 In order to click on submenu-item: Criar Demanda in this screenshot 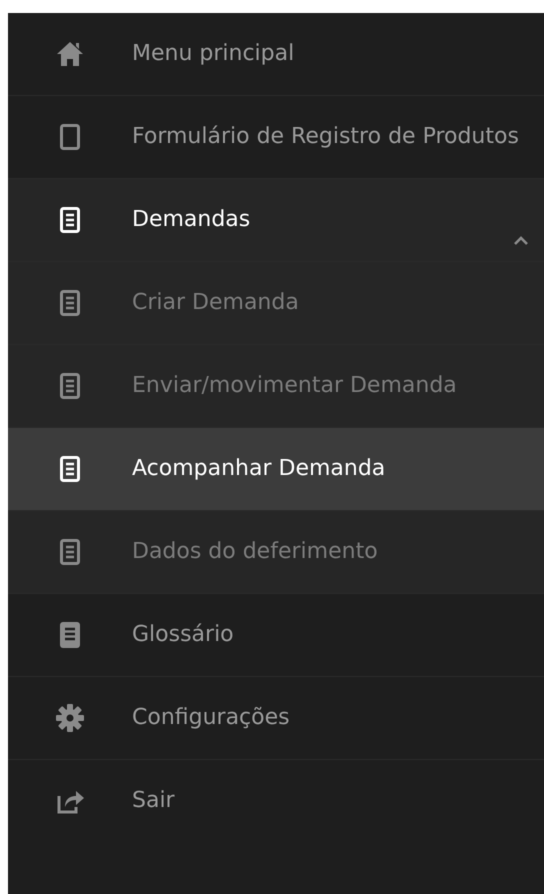, I will do `click(276, 303)`.